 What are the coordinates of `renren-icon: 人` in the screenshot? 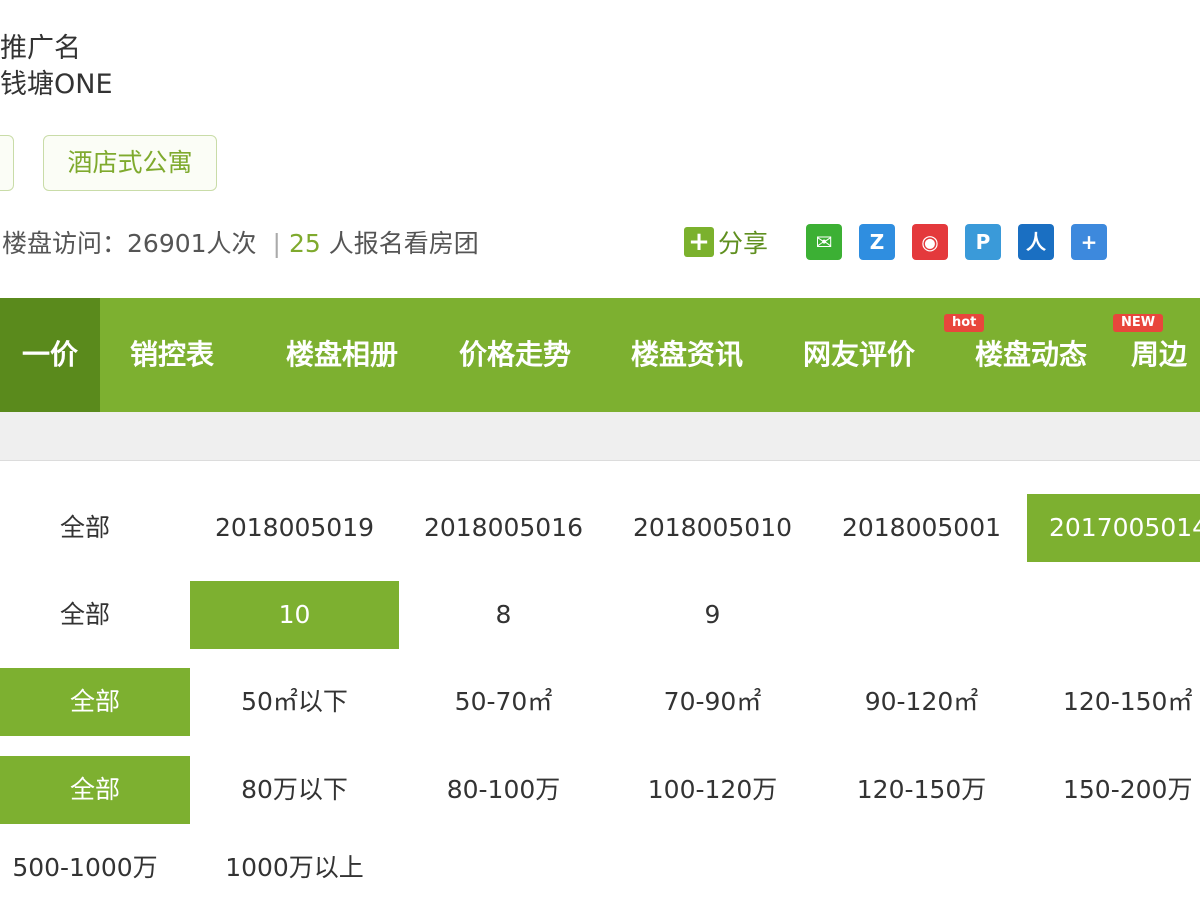 It's located at (1036, 242).